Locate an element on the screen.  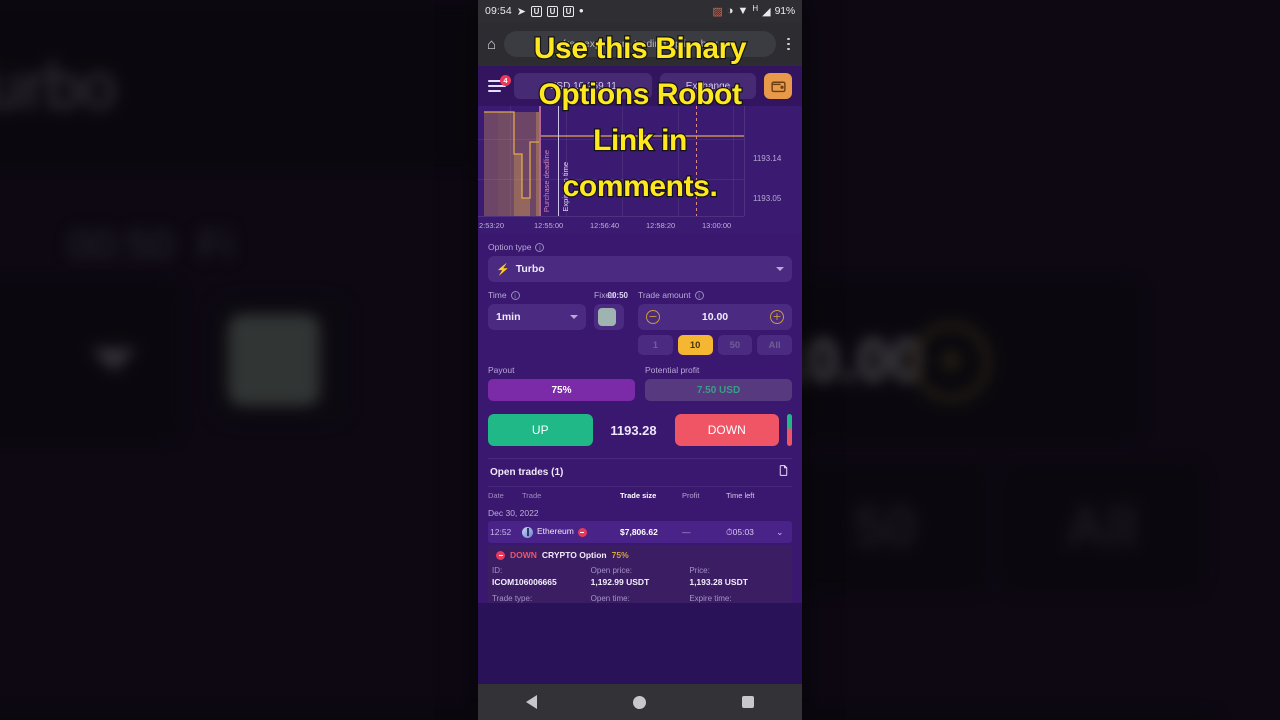
menu-badge: 4 is located at coordinates (505, 80).